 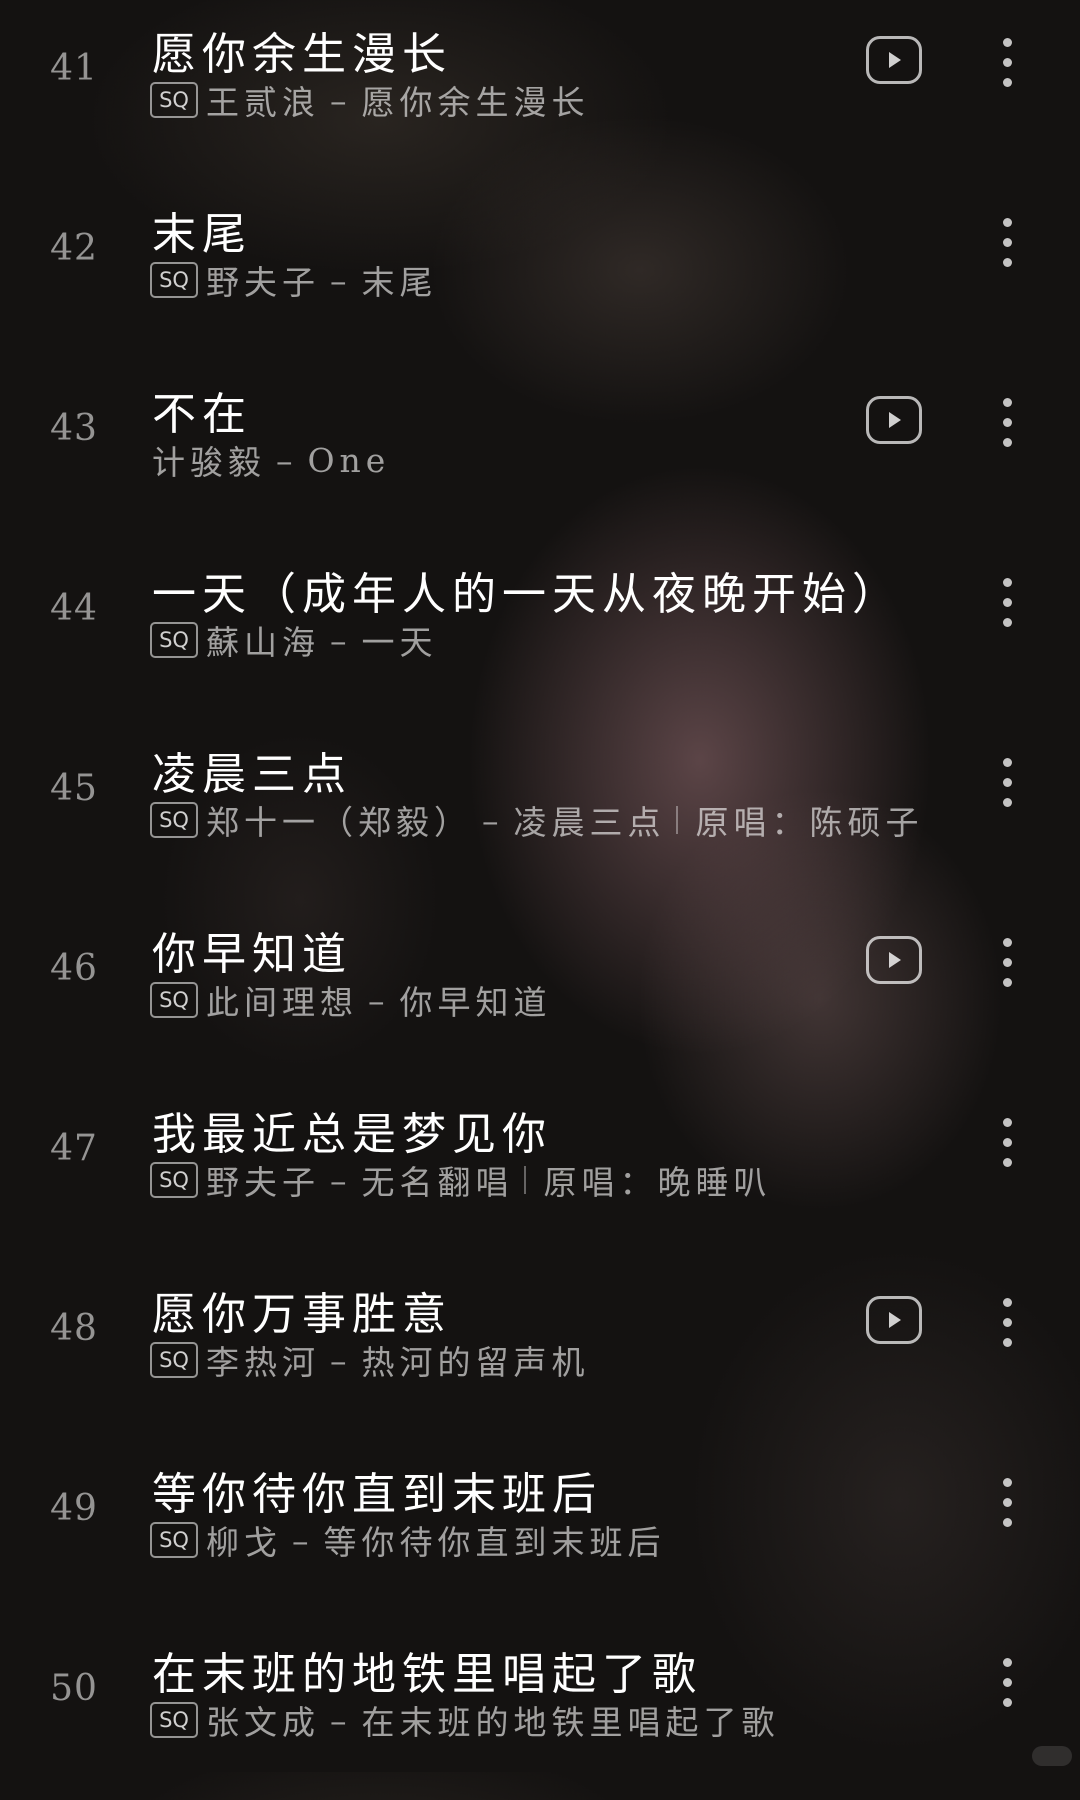 I want to click on song-row: 46 你早知道 SQ 此间理想 – 你早知道, so click(x=540, y=990).